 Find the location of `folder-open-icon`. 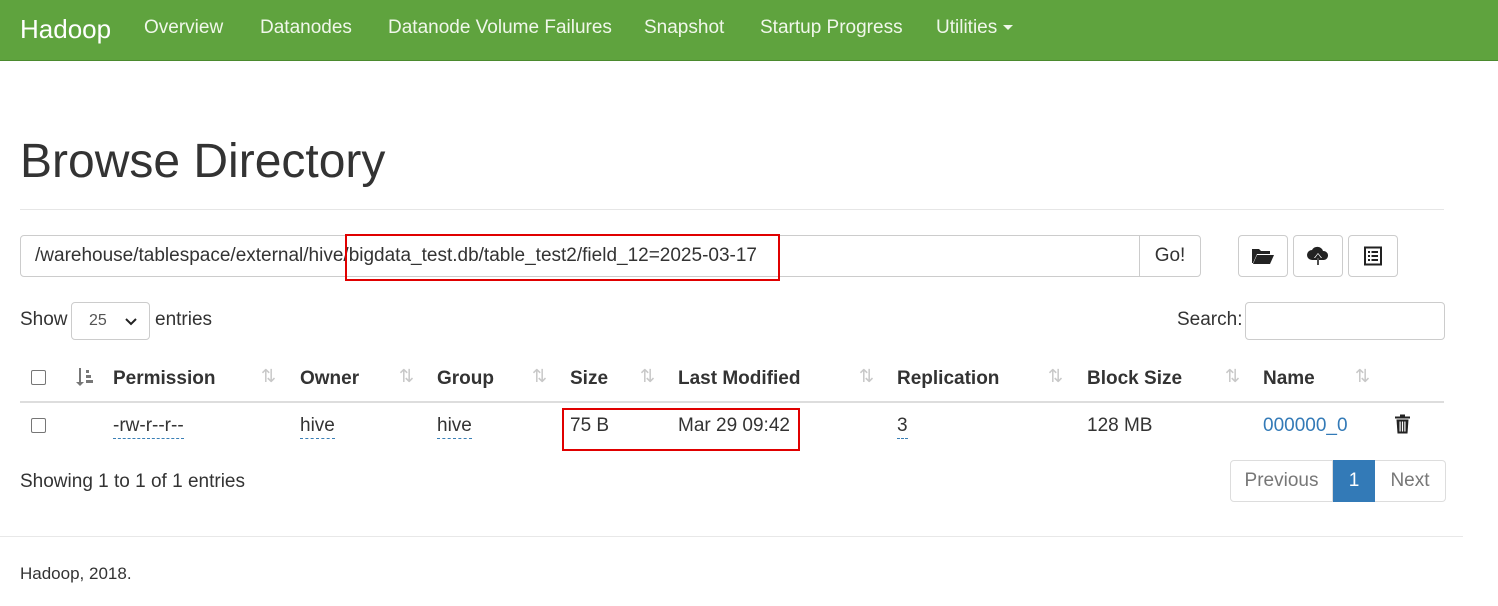

folder-open-icon is located at coordinates (1263, 256).